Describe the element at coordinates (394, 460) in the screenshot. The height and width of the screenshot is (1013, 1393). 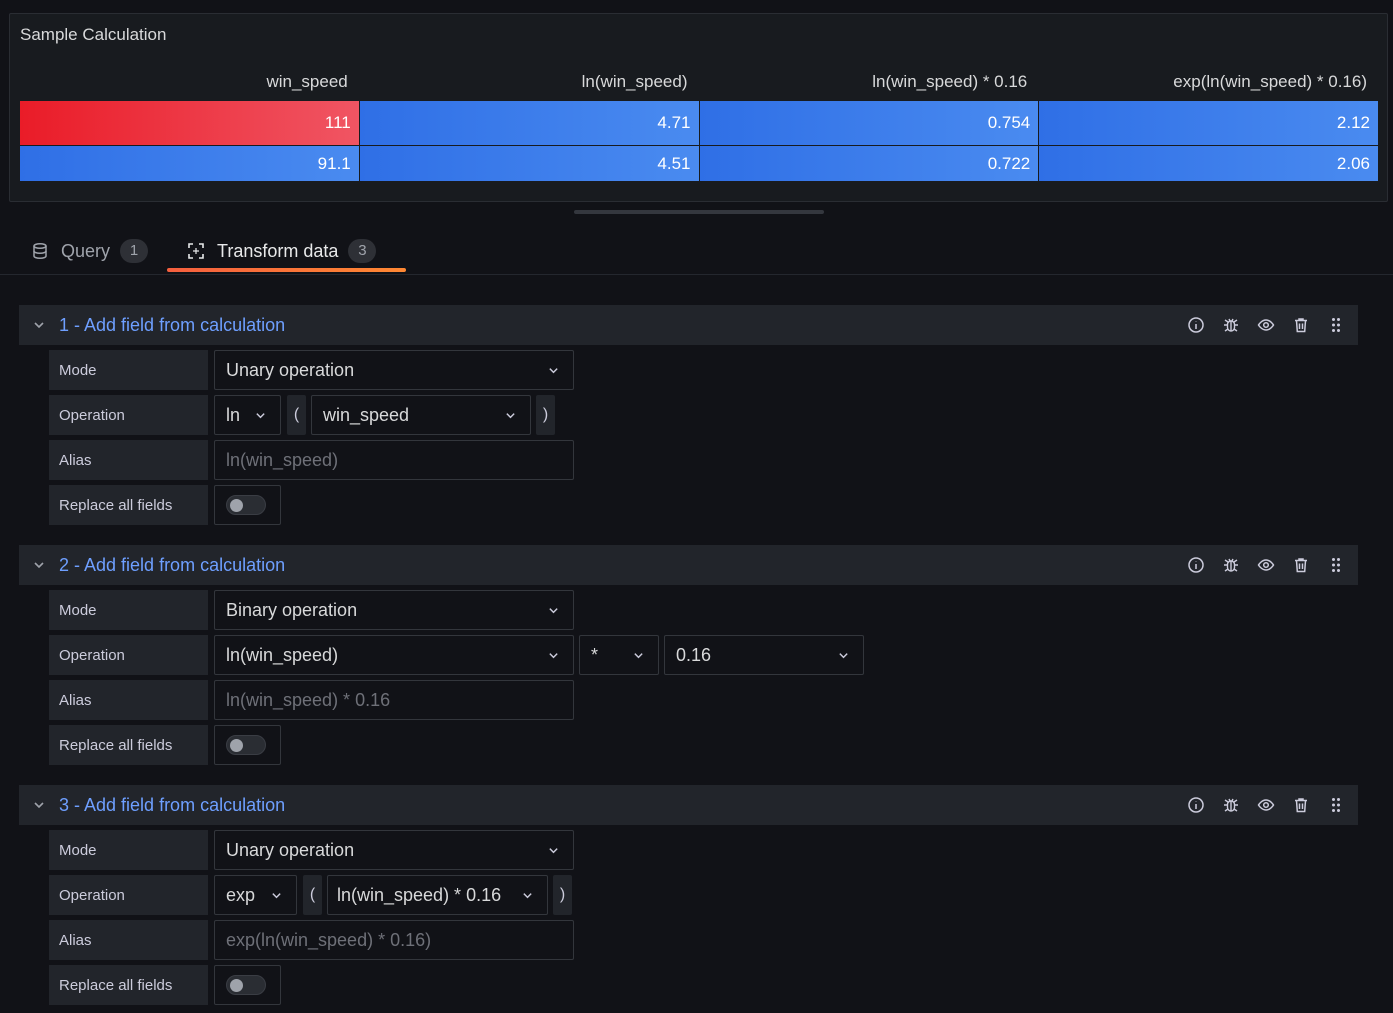
I see `alias-input: ln(win_speed)` at that location.